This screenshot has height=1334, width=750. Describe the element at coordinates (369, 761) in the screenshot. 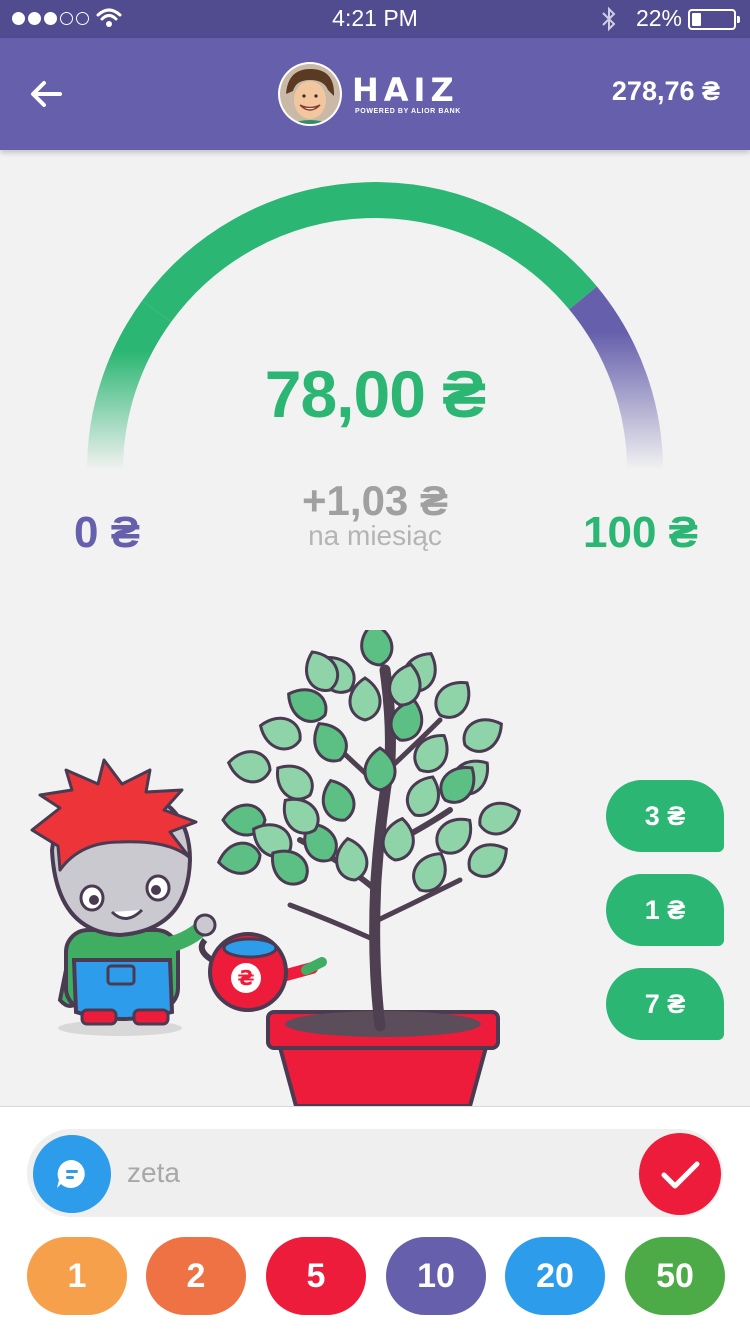

I see `tree-leaves` at that location.